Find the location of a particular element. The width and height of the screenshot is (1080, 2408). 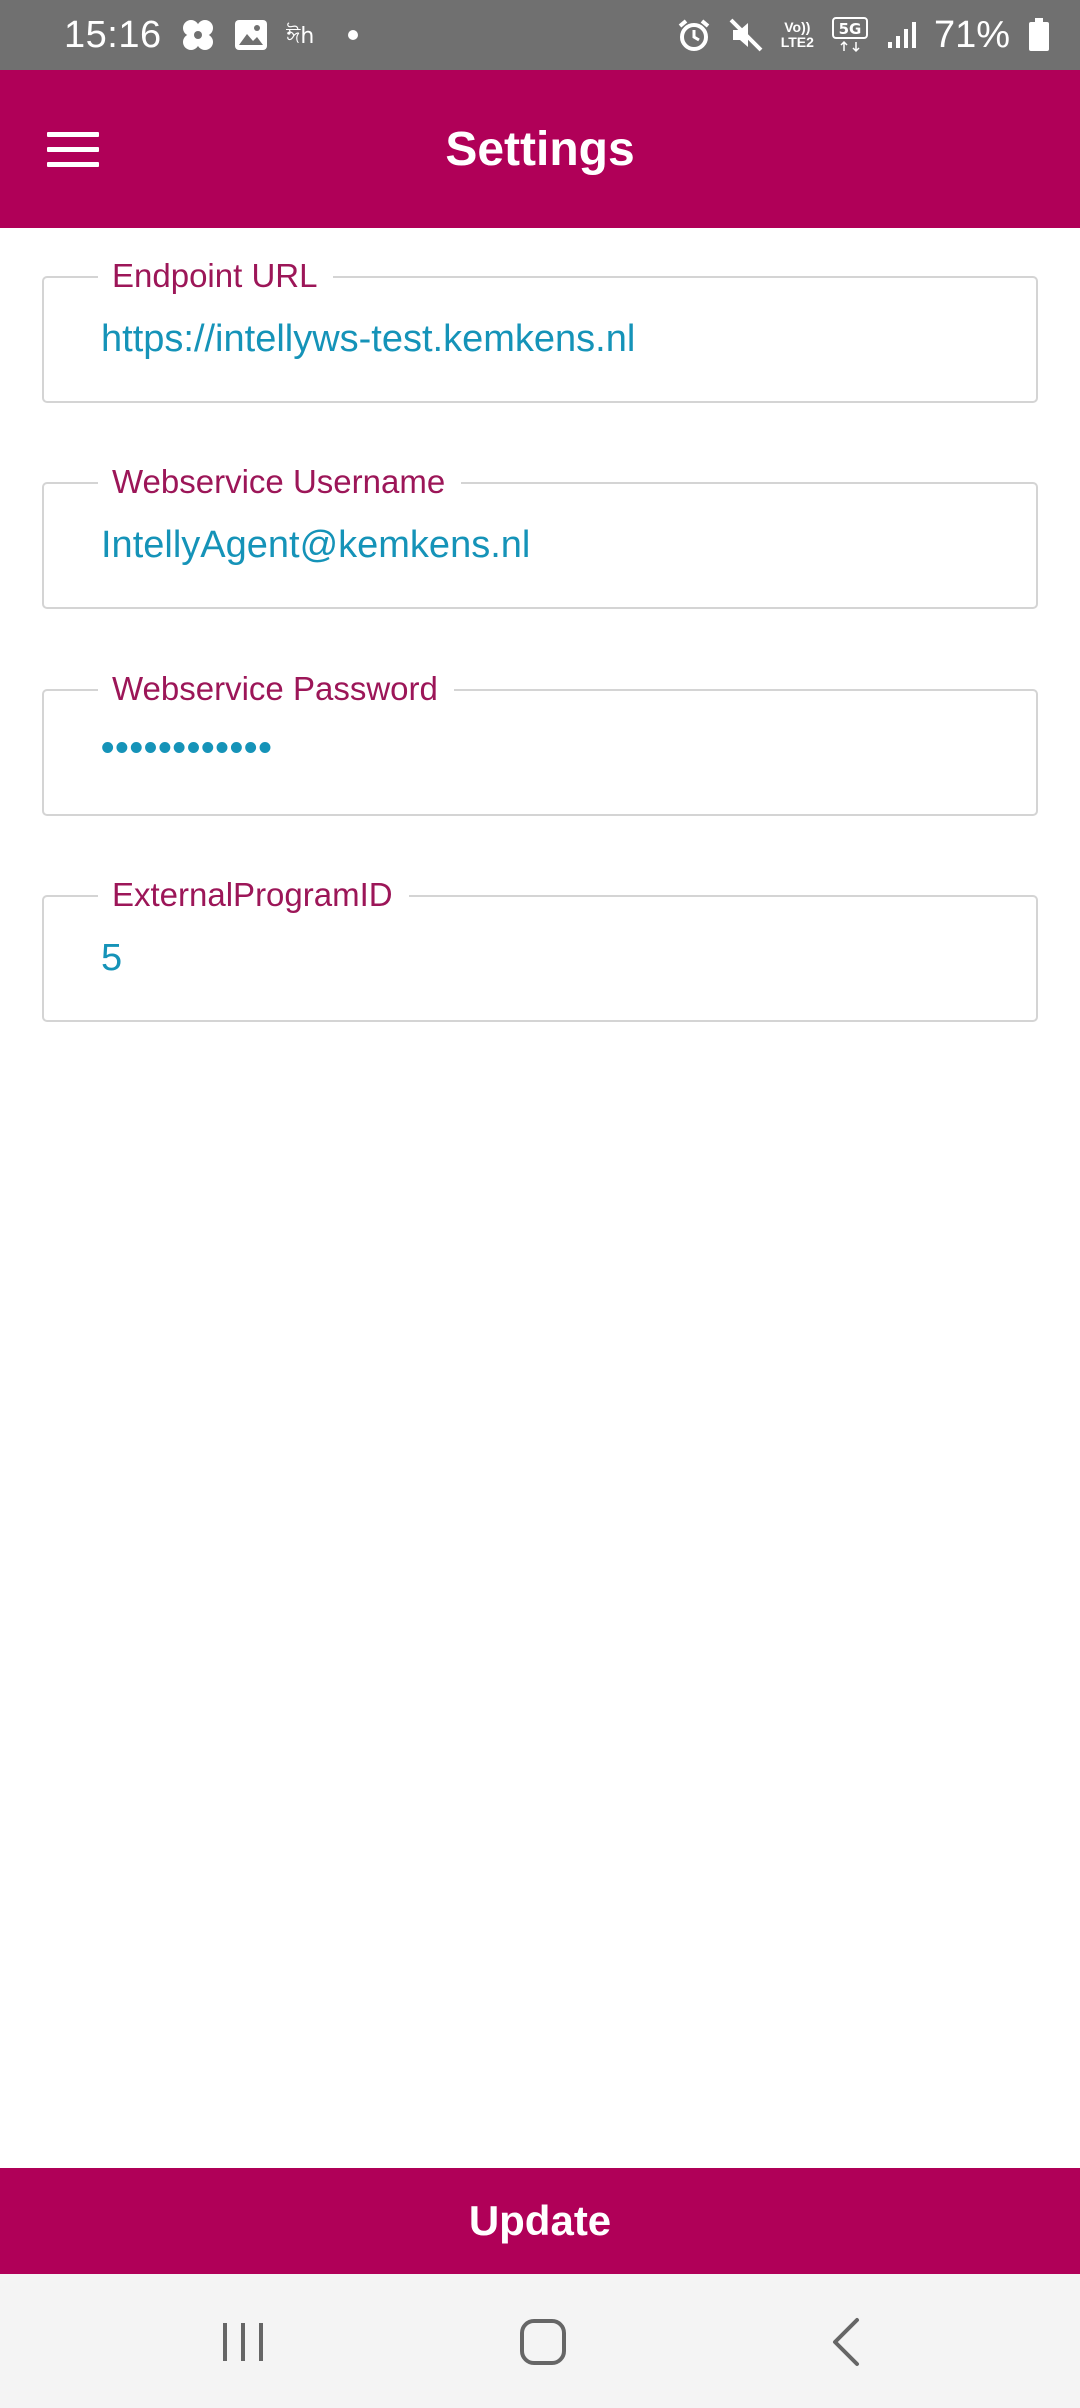

svg-text: ঈh is located at coordinates (300, 36).